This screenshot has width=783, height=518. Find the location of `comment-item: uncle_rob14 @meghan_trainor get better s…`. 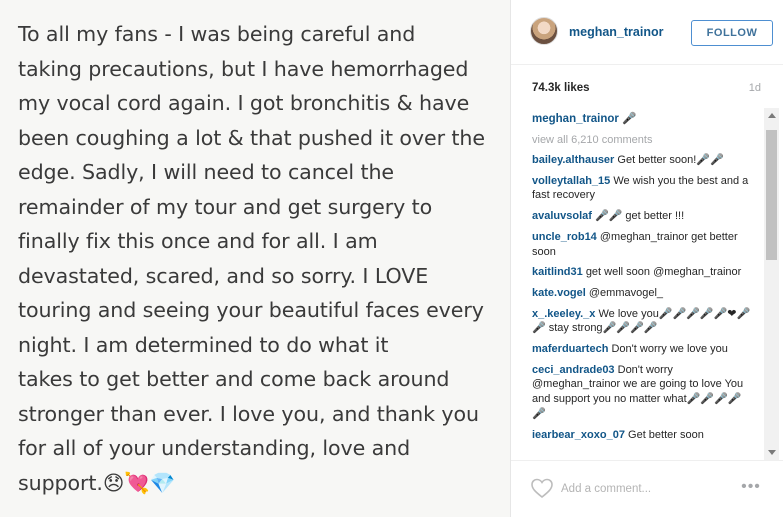

comment-item: uncle_rob14 @meghan_trainor get better s… is located at coordinates (643, 244).